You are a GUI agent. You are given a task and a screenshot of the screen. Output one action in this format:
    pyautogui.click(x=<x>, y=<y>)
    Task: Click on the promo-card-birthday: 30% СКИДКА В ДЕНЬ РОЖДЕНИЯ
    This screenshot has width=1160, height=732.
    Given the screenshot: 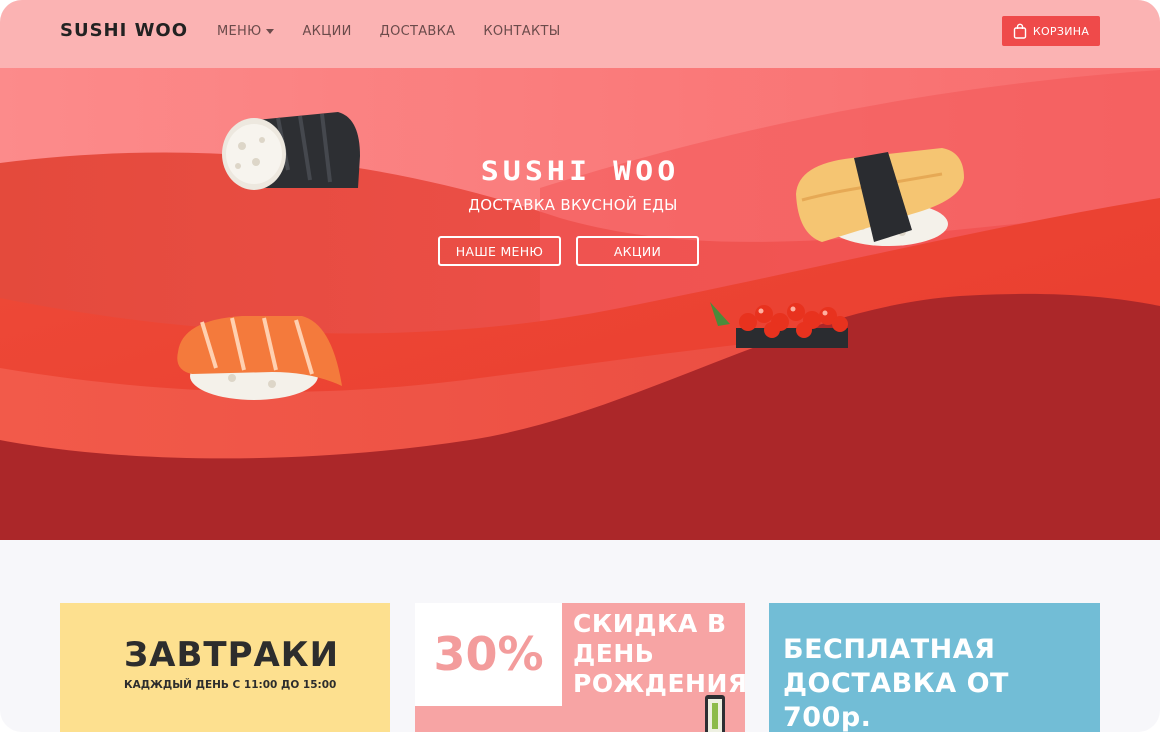 What is the action you would take?
    pyautogui.click(x=580, y=667)
    